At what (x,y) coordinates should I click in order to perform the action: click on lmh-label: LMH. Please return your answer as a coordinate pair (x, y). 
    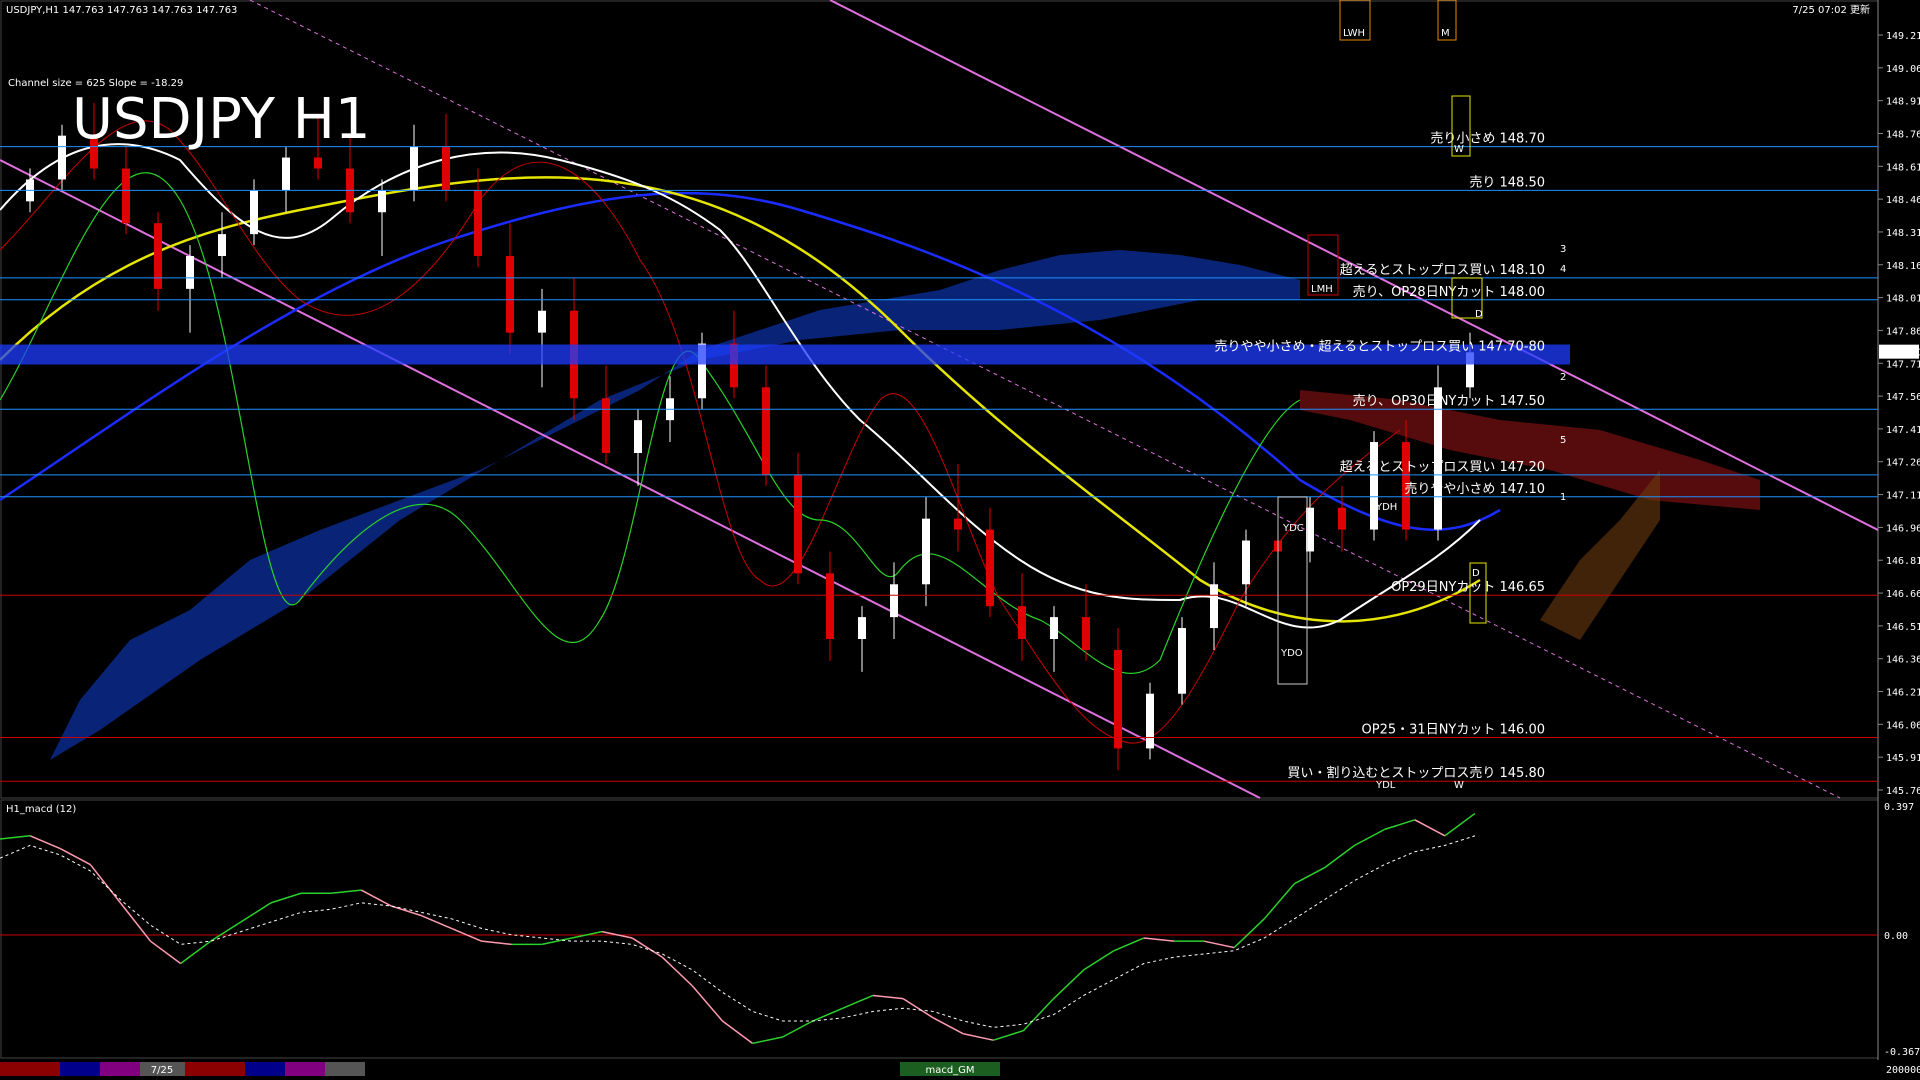
    Looking at the image, I should click on (1322, 289).